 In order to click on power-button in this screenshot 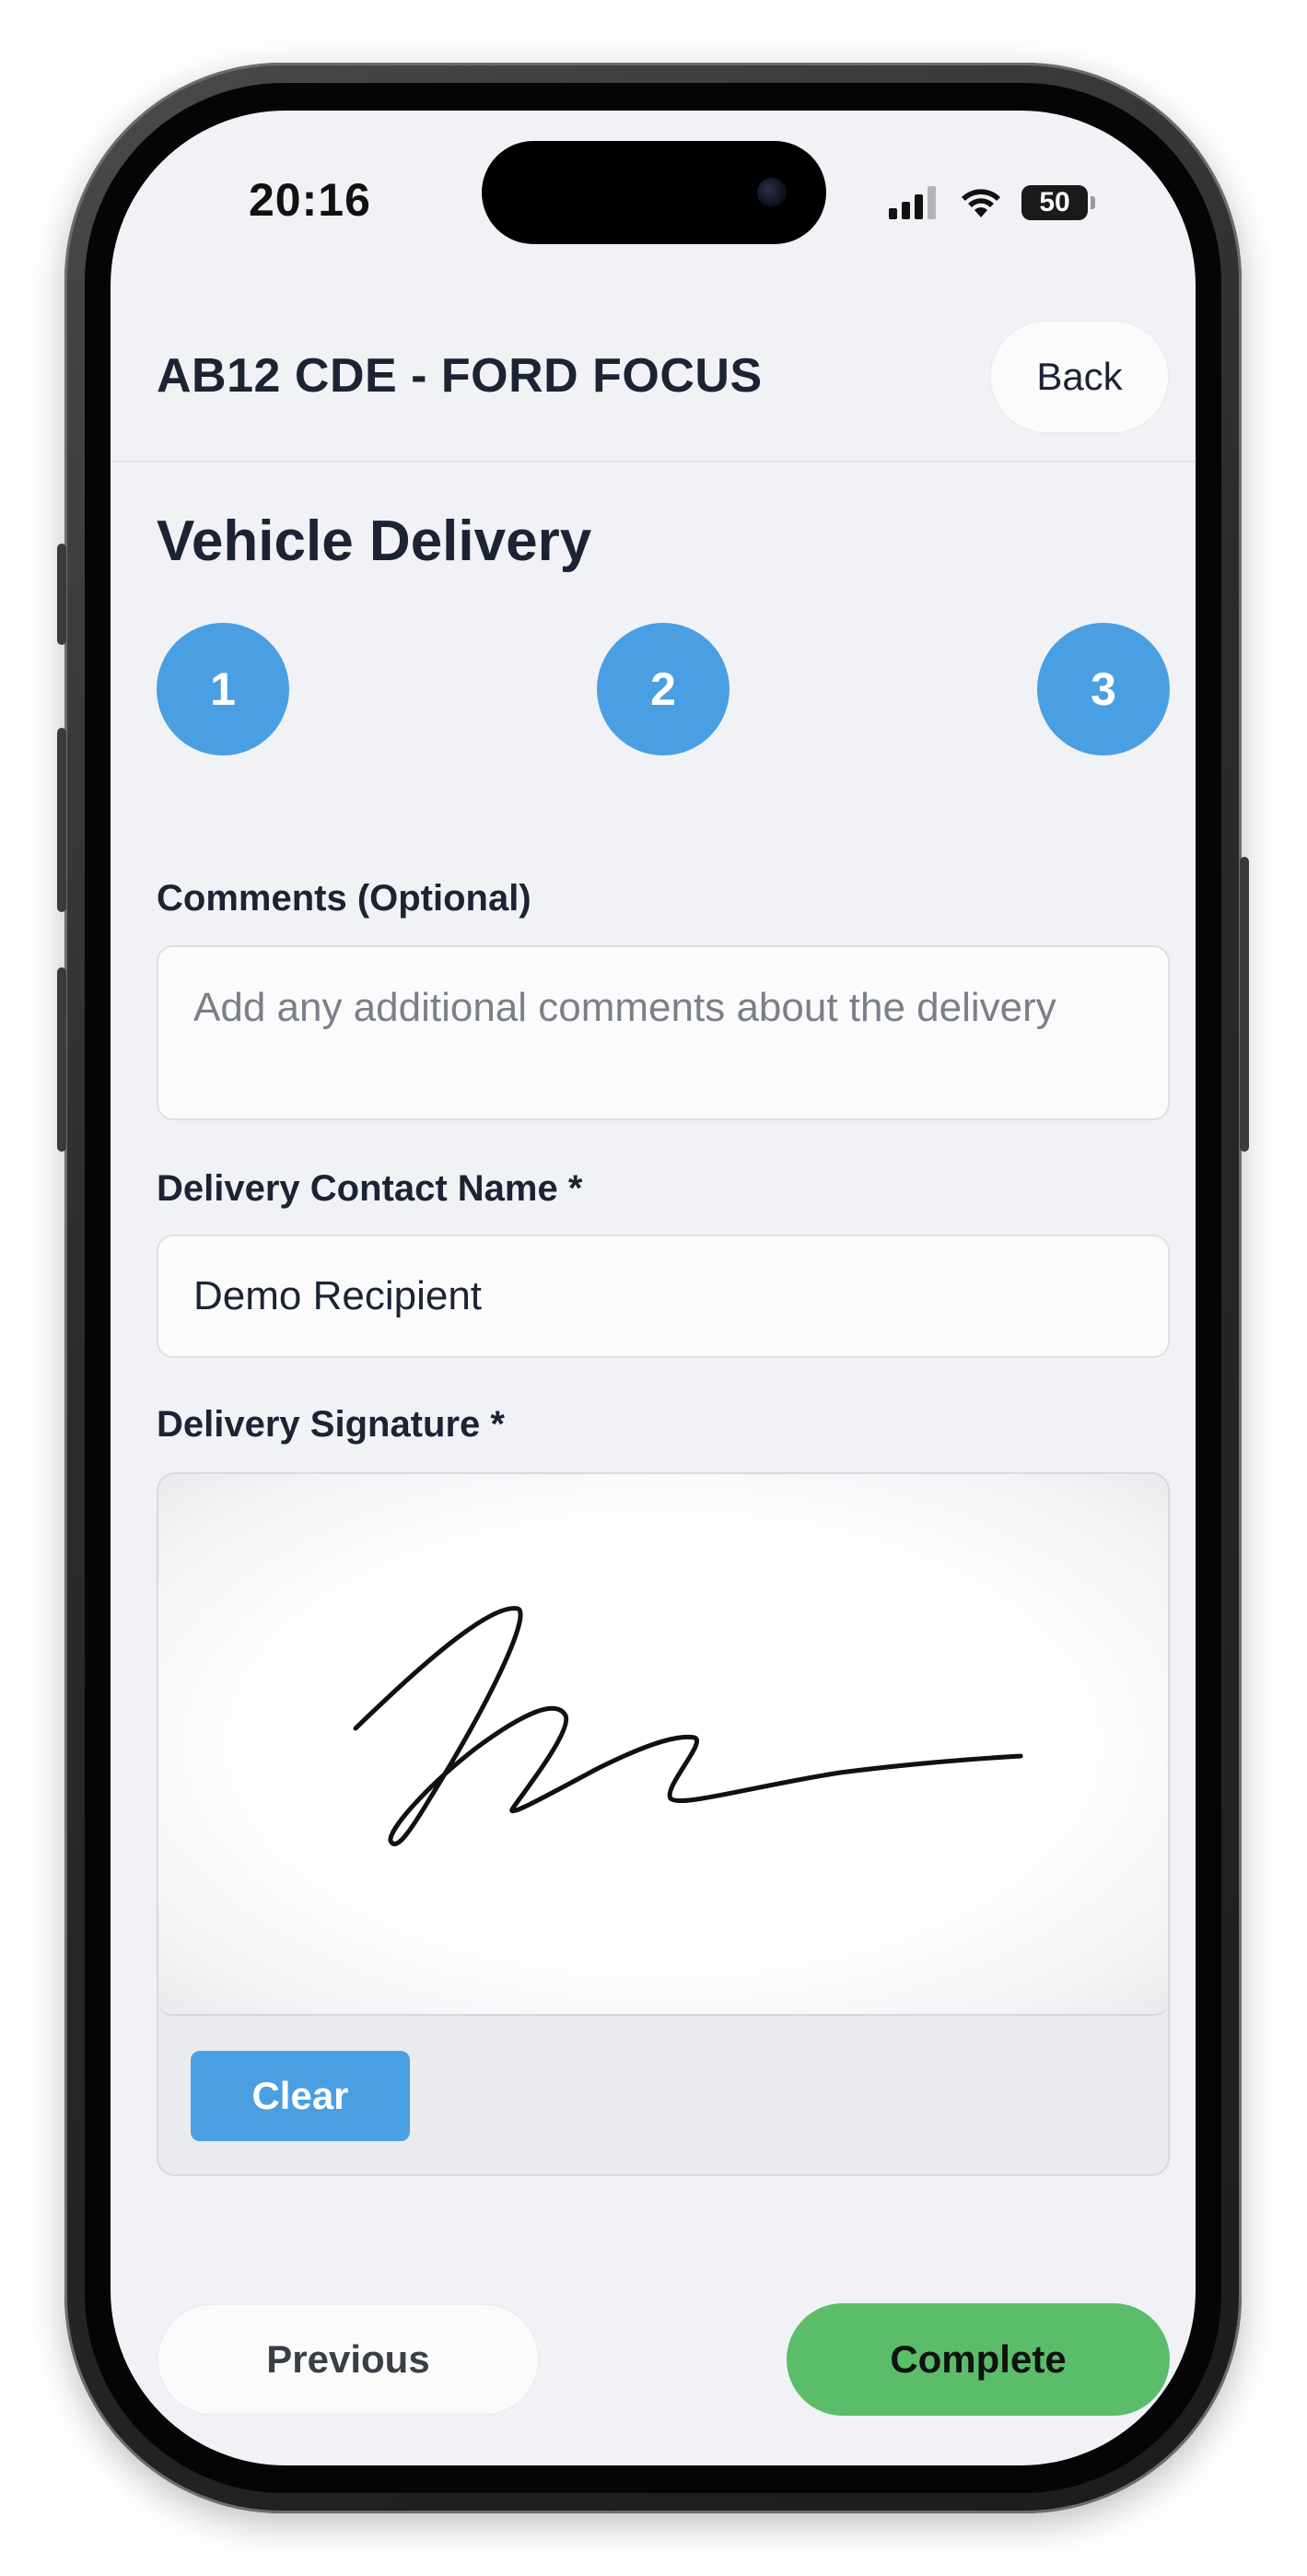, I will do `click(1245, 1004)`.